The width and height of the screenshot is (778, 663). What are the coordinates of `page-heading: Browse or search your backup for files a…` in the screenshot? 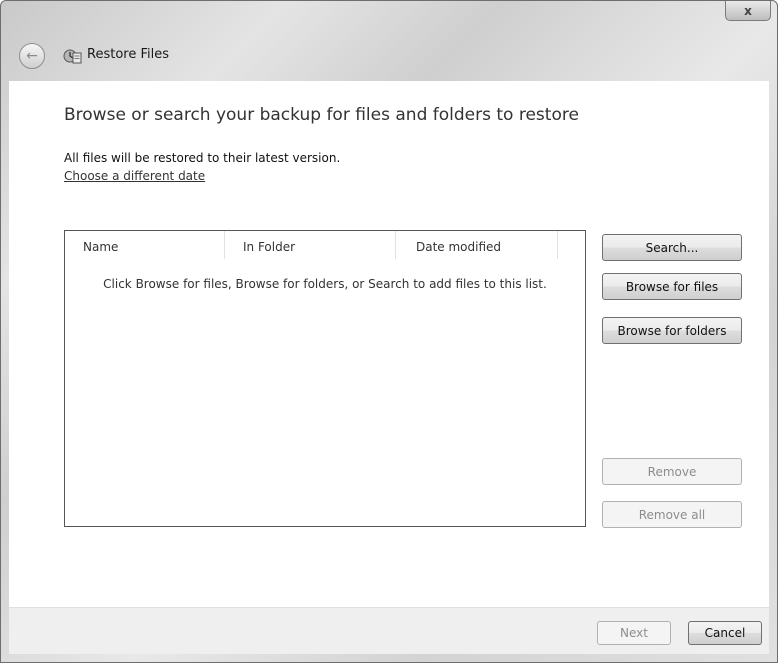 It's located at (321, 115).